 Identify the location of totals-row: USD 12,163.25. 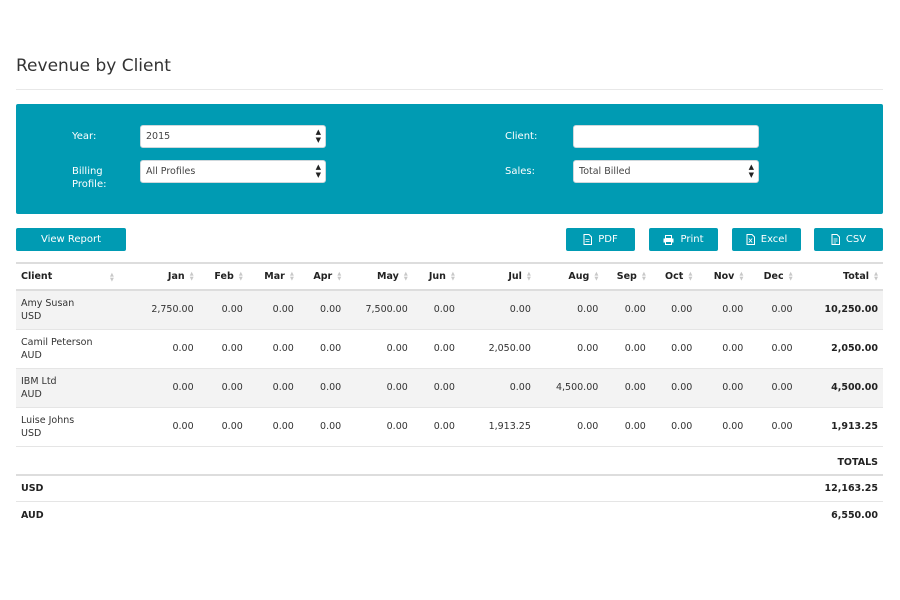
(449, 489).